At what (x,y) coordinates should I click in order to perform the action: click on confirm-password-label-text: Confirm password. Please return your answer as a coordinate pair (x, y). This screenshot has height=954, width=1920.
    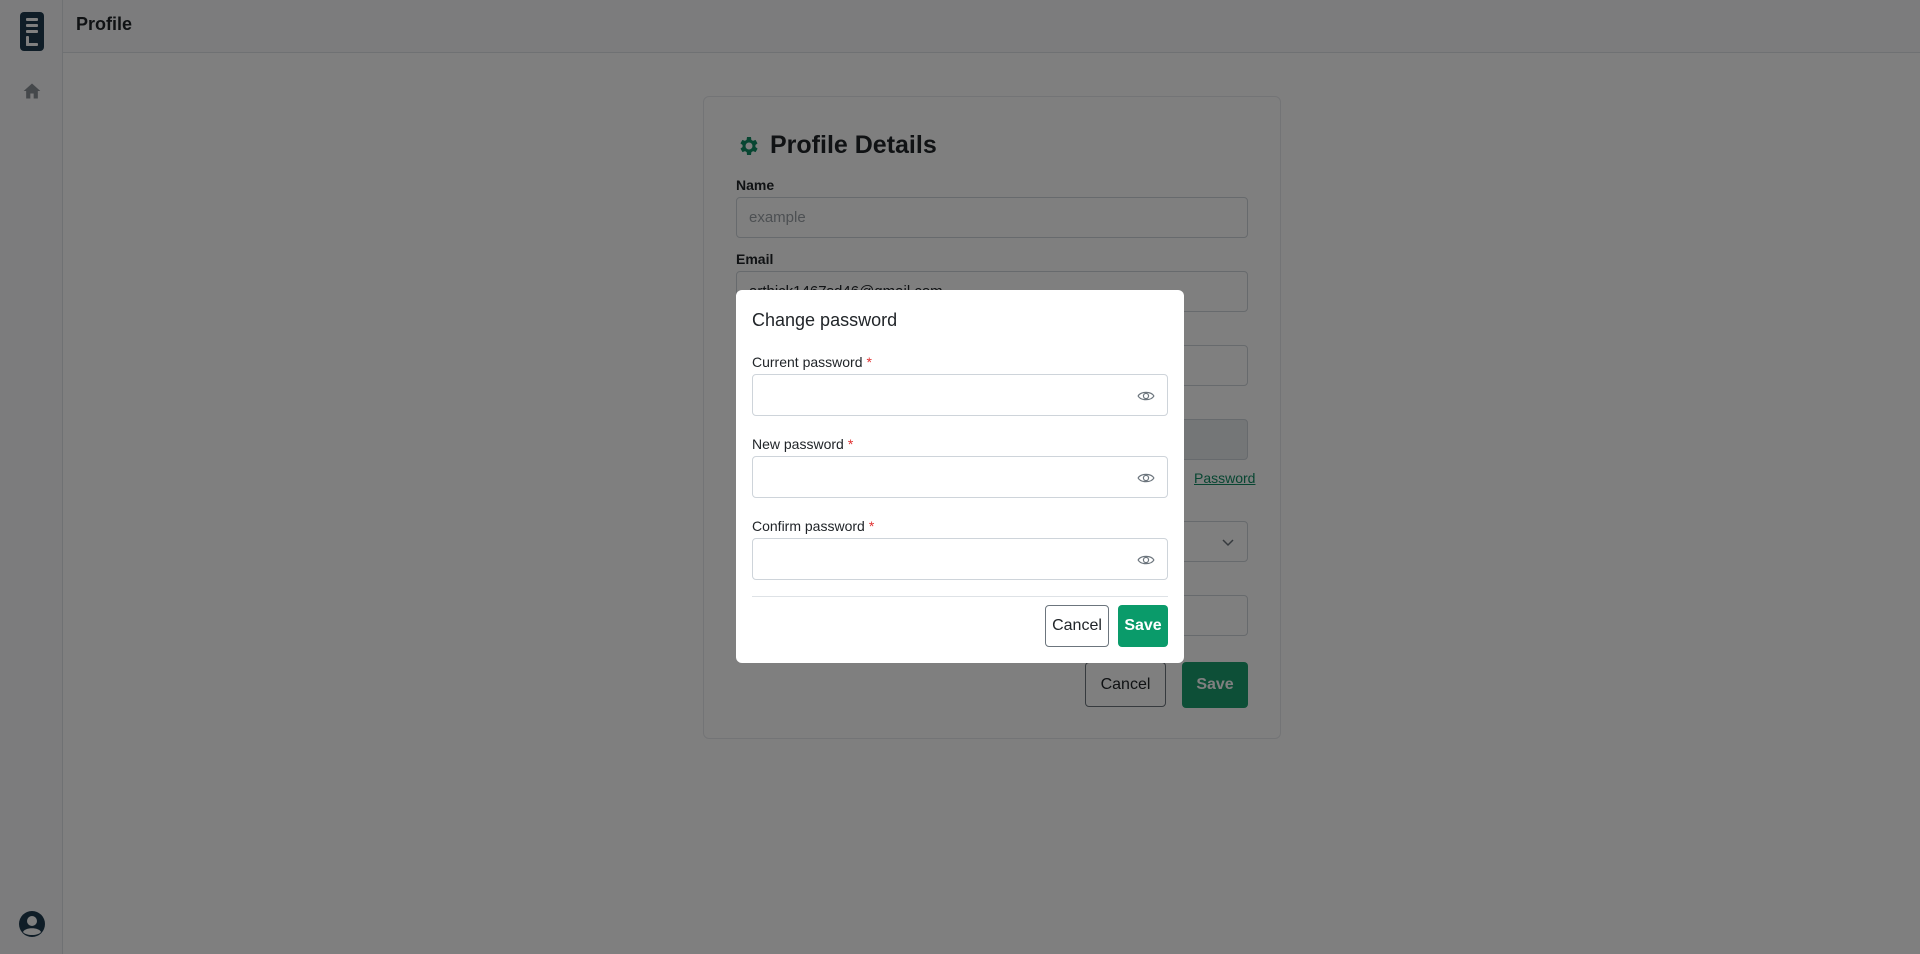
    Looking at the image, I should click on (808, 526).